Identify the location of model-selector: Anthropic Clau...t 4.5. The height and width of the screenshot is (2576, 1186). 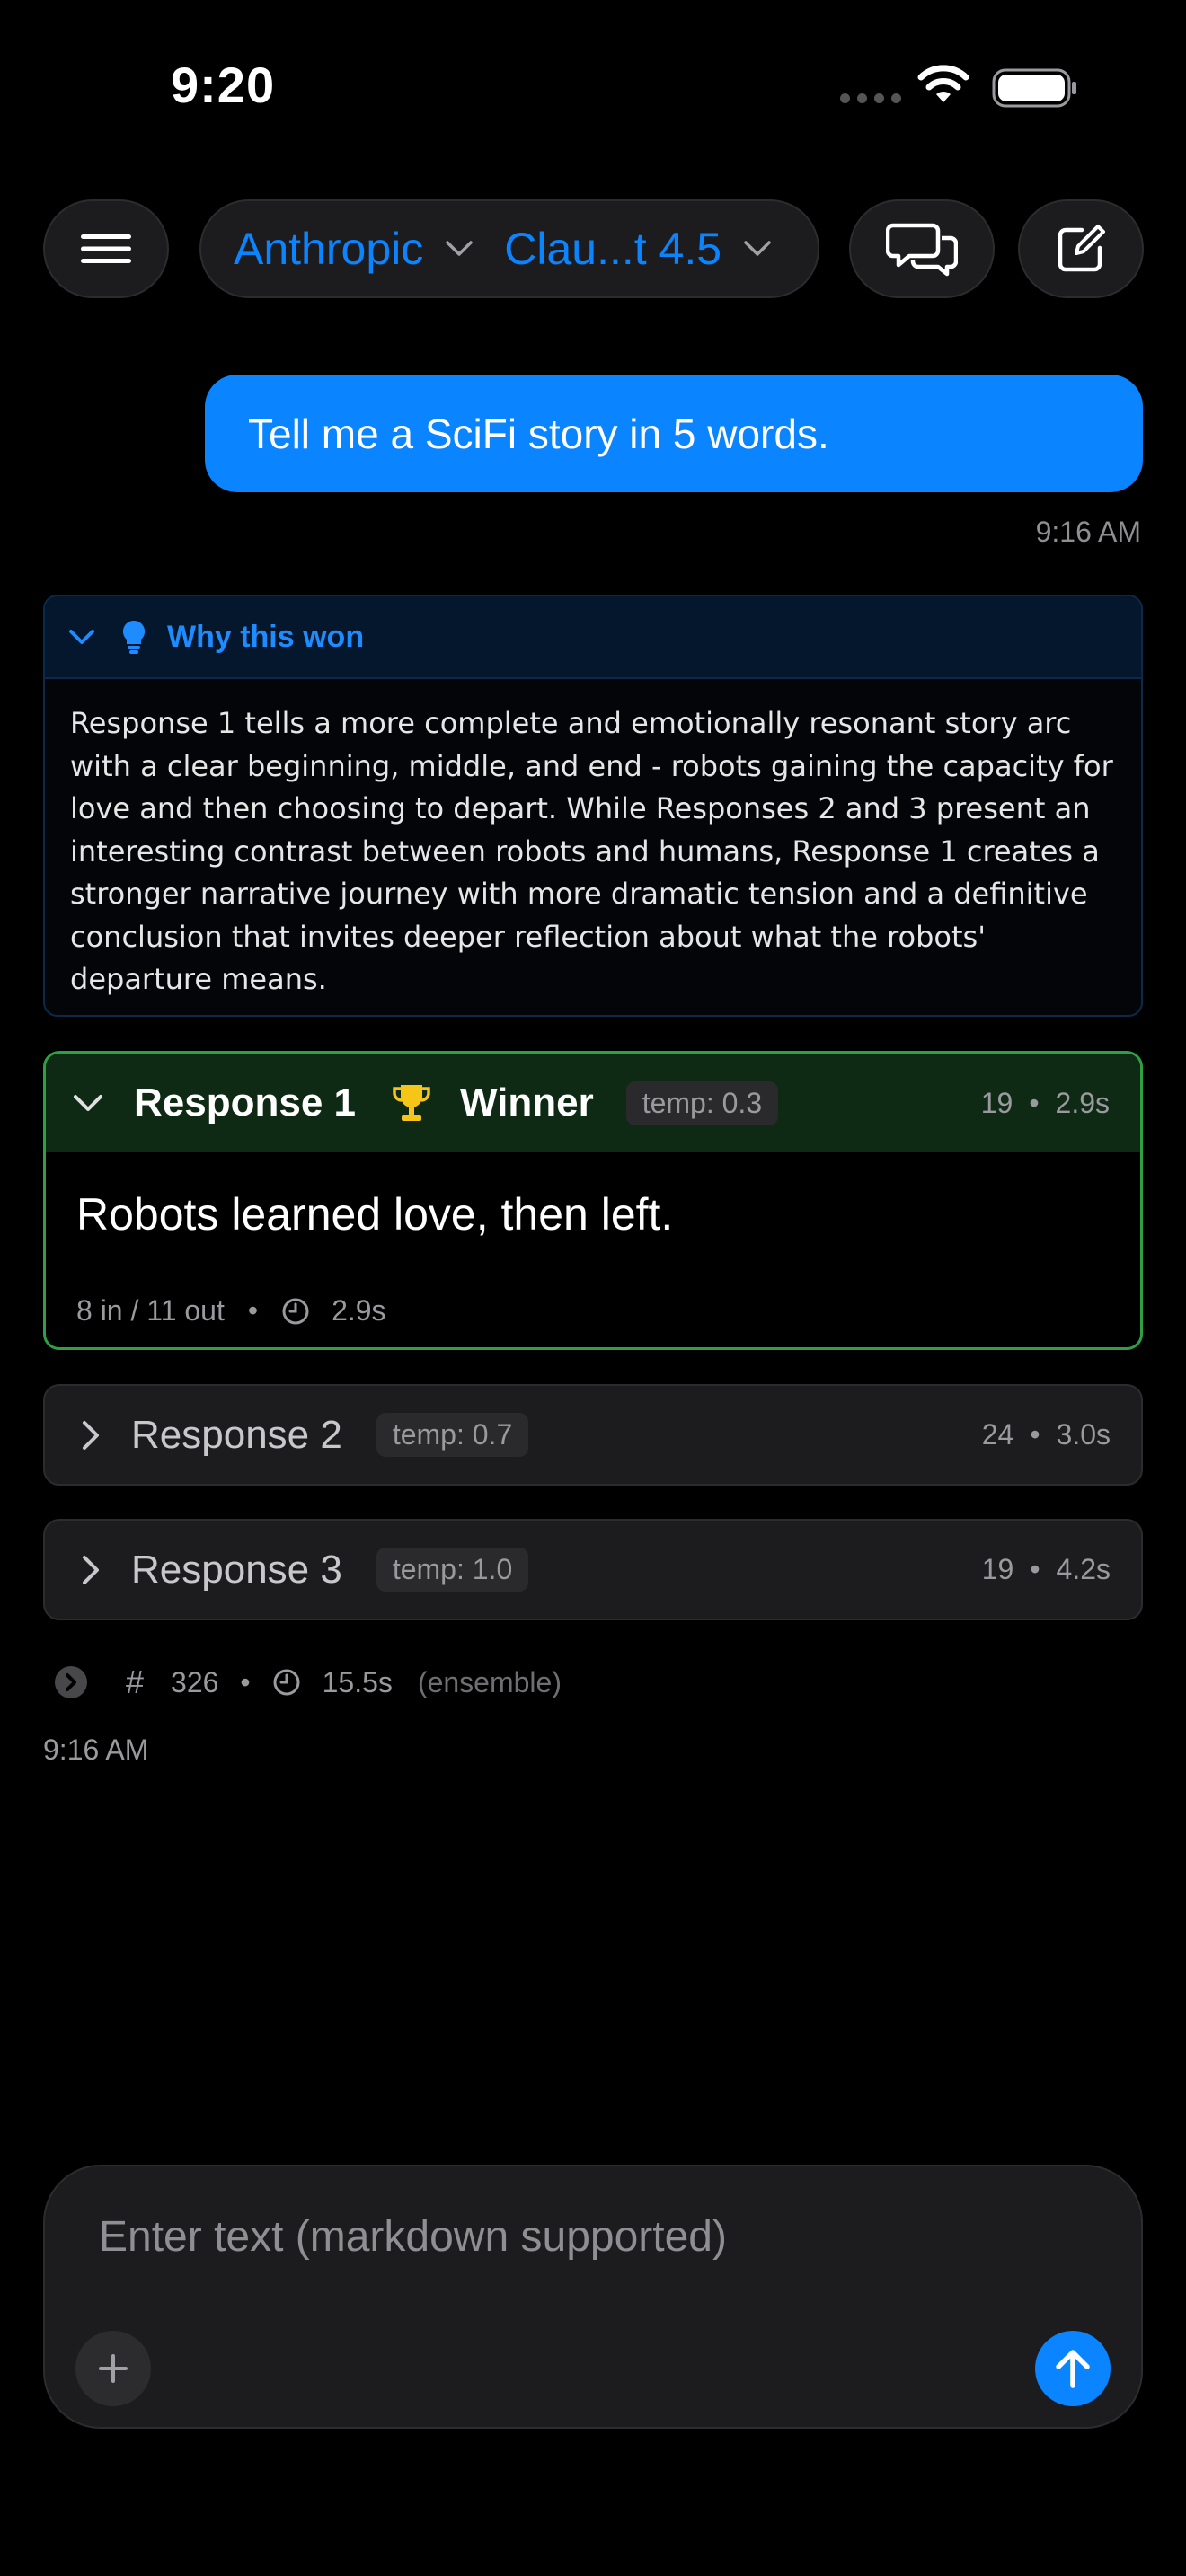
(509, 248).